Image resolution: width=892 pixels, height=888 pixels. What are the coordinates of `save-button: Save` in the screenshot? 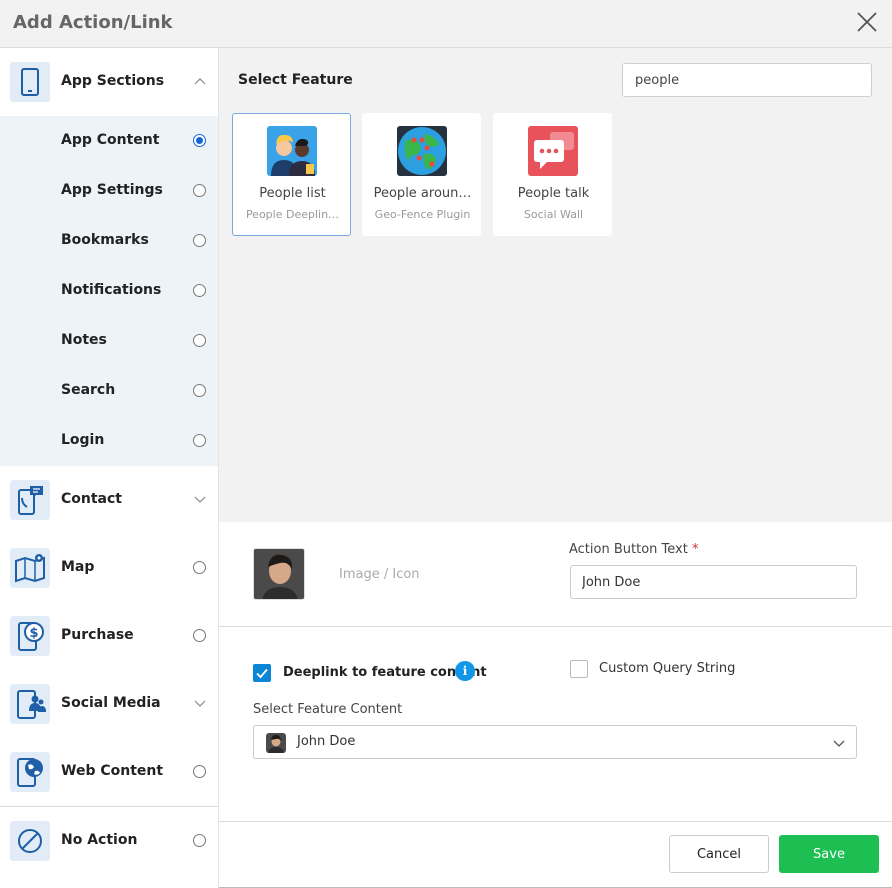 It's located at (829, 854).